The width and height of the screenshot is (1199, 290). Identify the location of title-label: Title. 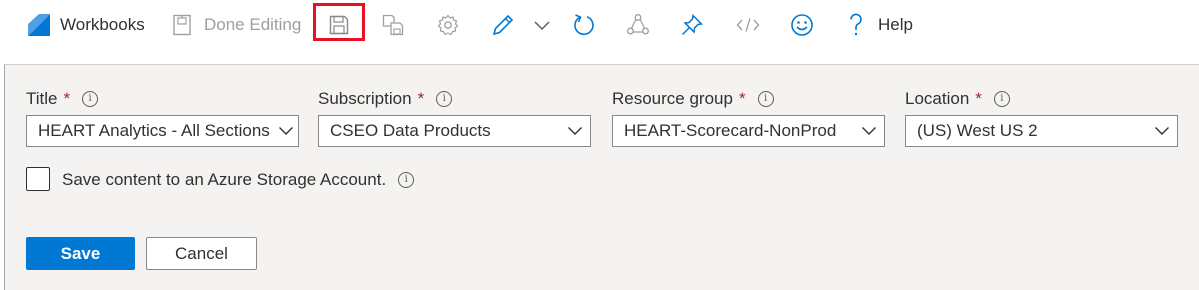
(42, 98).